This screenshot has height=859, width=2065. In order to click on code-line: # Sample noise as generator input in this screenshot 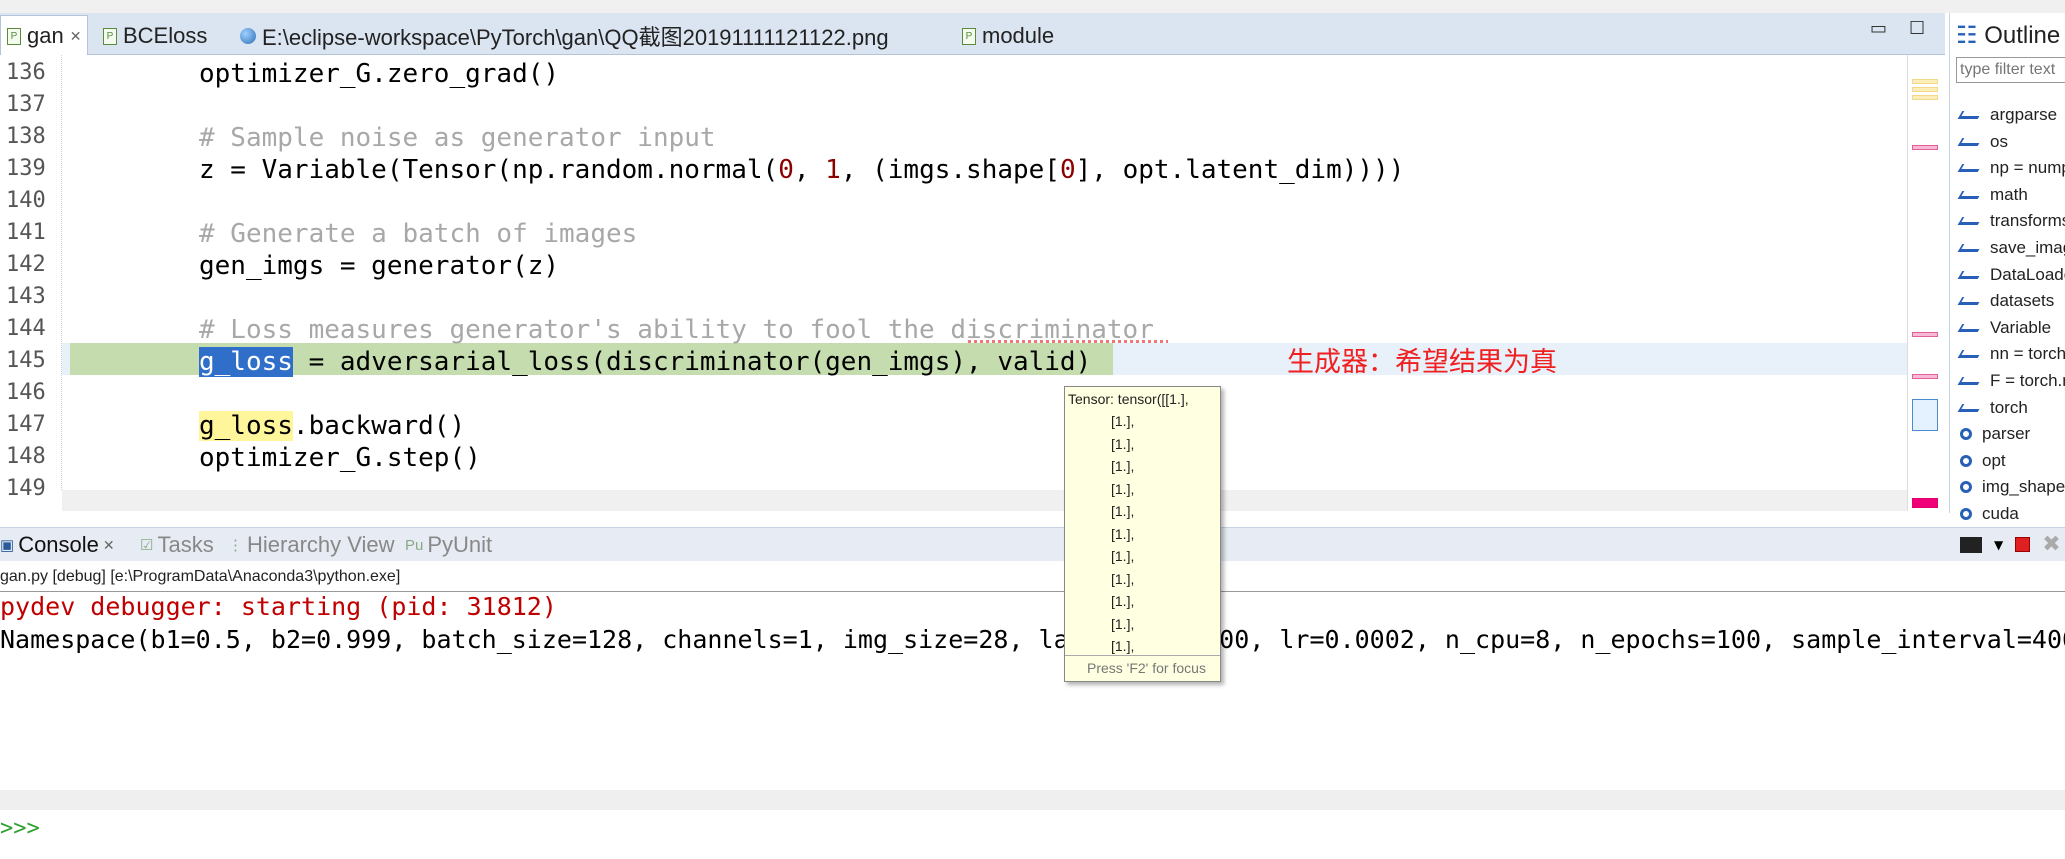, I will do `click(457, 138)`.